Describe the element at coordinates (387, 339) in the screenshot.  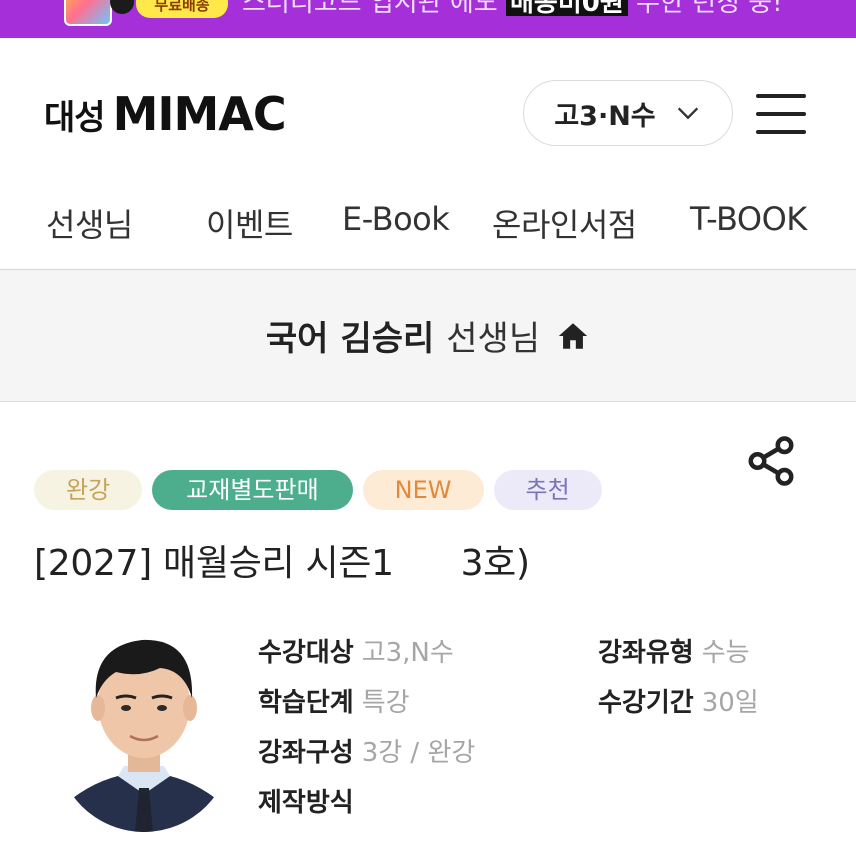
I see `teacher-name: 김승리` at that location.